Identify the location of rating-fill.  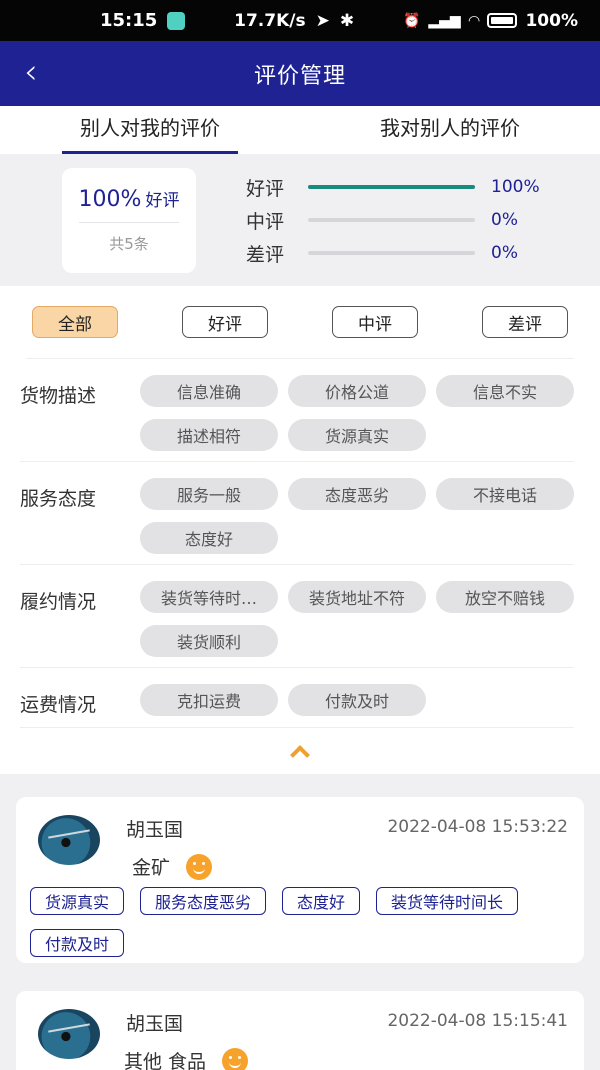
(391, 187).